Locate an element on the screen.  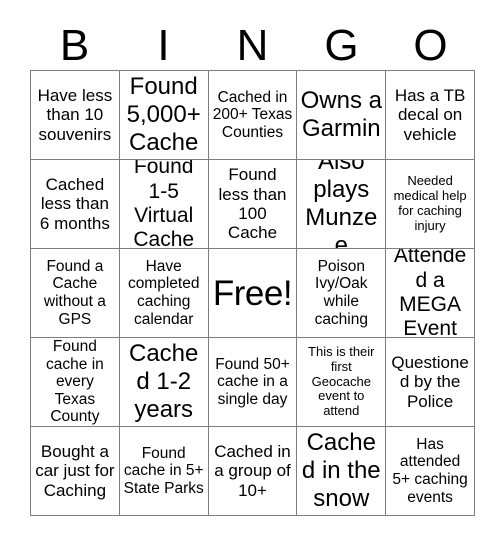
bingo-cell-label: Have less than 10 souvenirs is located at coordinates (75, 114).